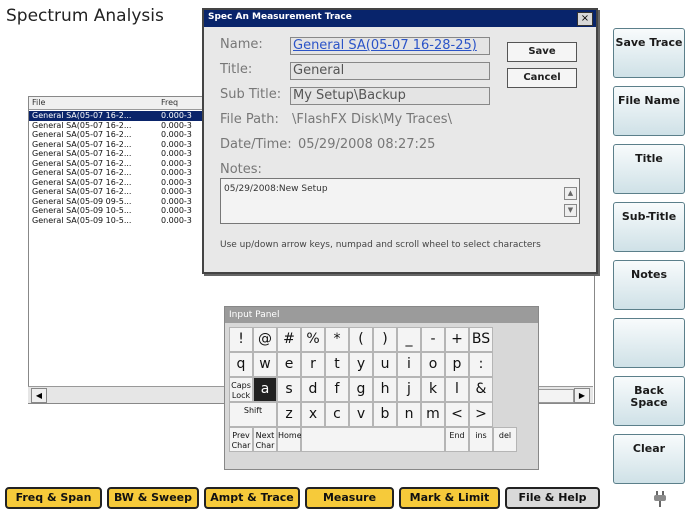 This screenshot has height=515, width=686. Describe the element at coordinates (313, 364) in the screenshot. I see `key-r: r` at that location.